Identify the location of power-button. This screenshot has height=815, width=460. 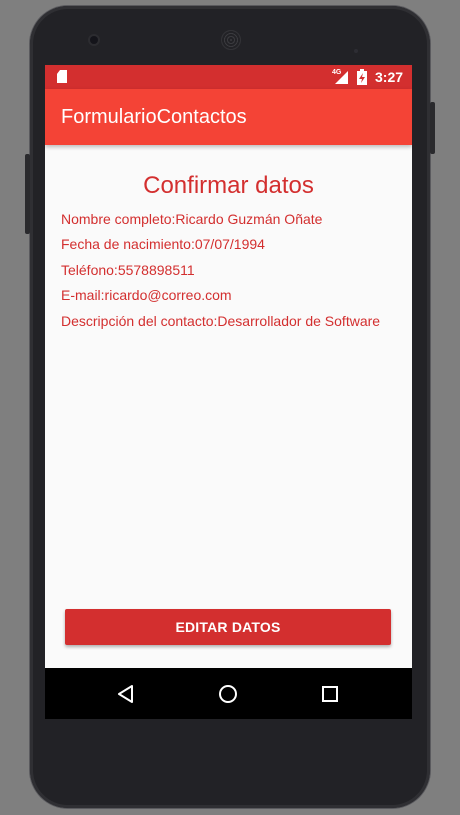
(432, 128).